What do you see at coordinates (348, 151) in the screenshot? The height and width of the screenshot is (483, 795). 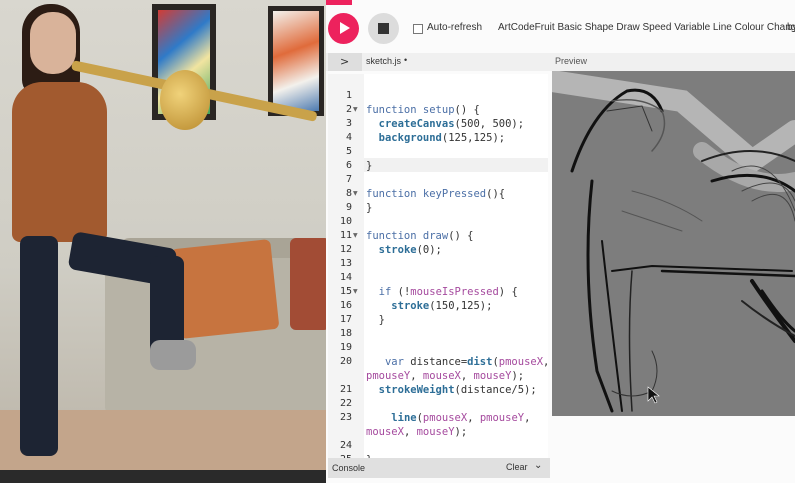 I see `line-number: 5` at bounding box center [348, 151].